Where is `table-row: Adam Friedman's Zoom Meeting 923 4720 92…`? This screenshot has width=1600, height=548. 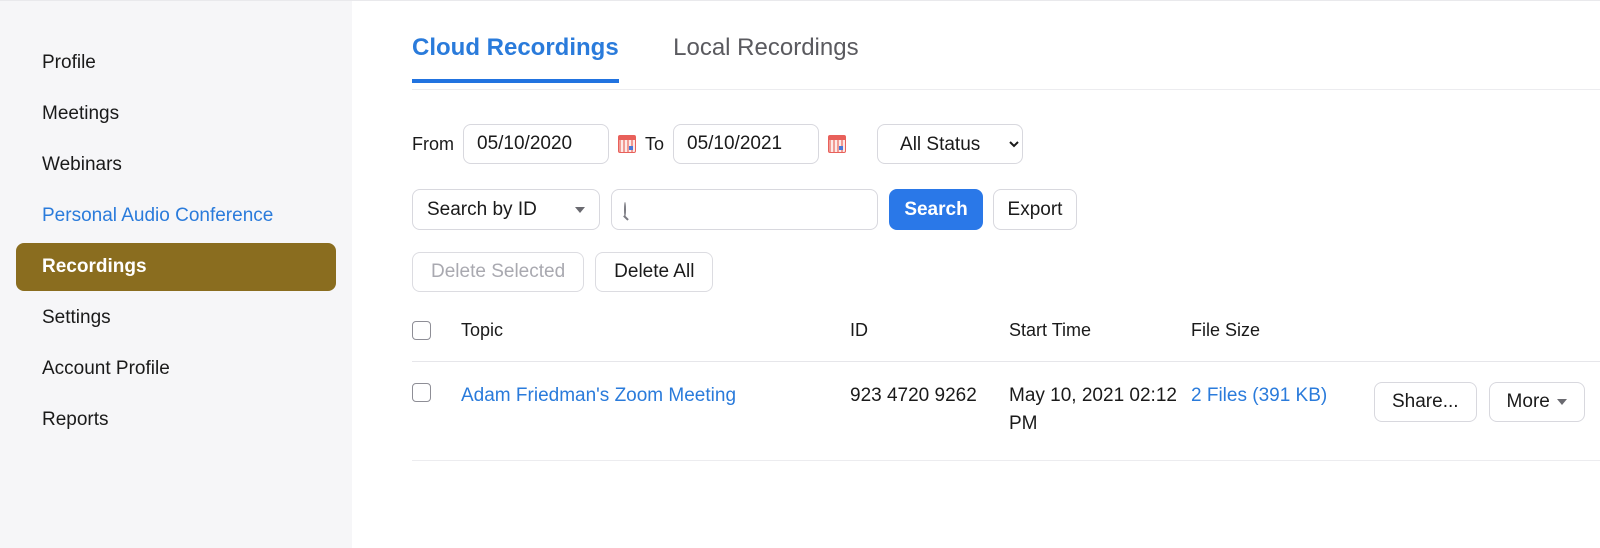
table-row: Adam Friedman's Zoom Meeting 923 4720 92… is located at coordinates (1006, 411).